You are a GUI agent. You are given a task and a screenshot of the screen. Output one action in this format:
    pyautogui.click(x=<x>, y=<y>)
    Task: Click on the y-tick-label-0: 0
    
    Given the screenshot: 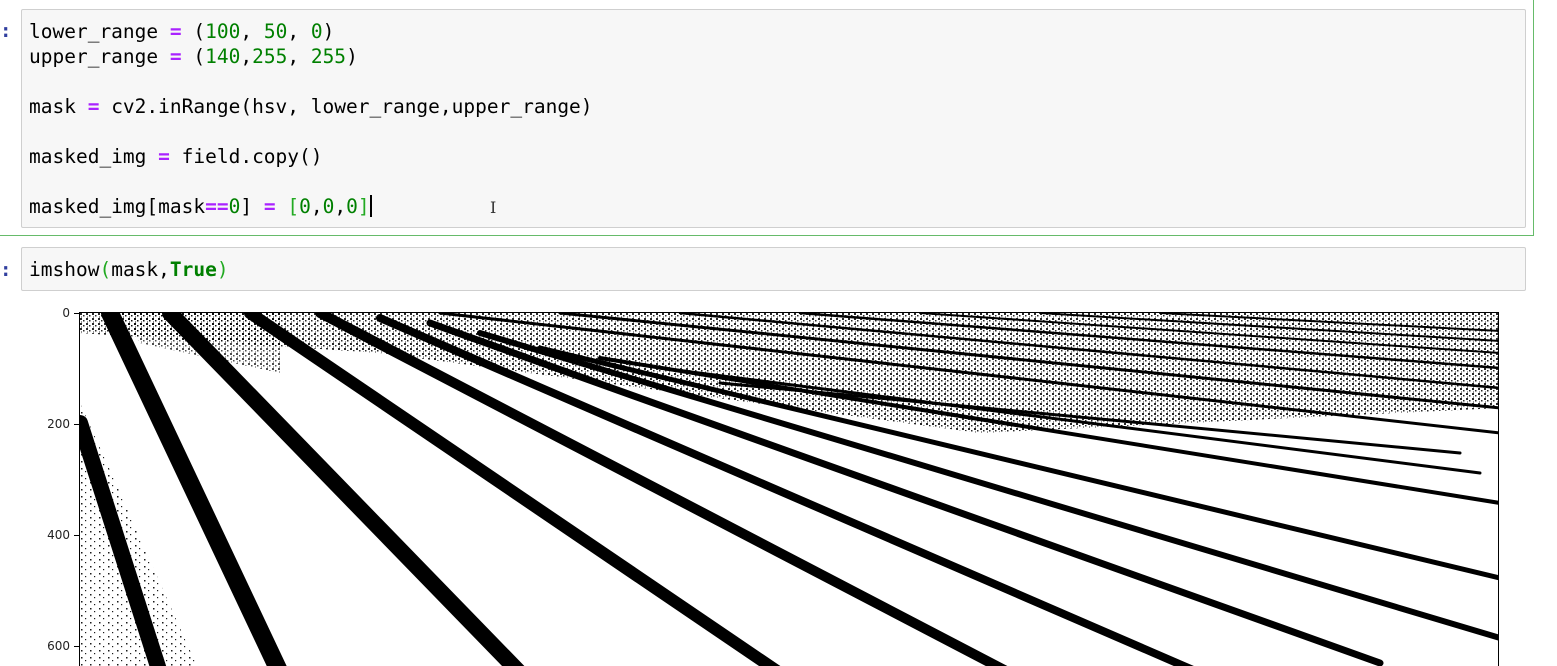 What is the action you would take?
    pyautogui.click(x=66, y=313)
    